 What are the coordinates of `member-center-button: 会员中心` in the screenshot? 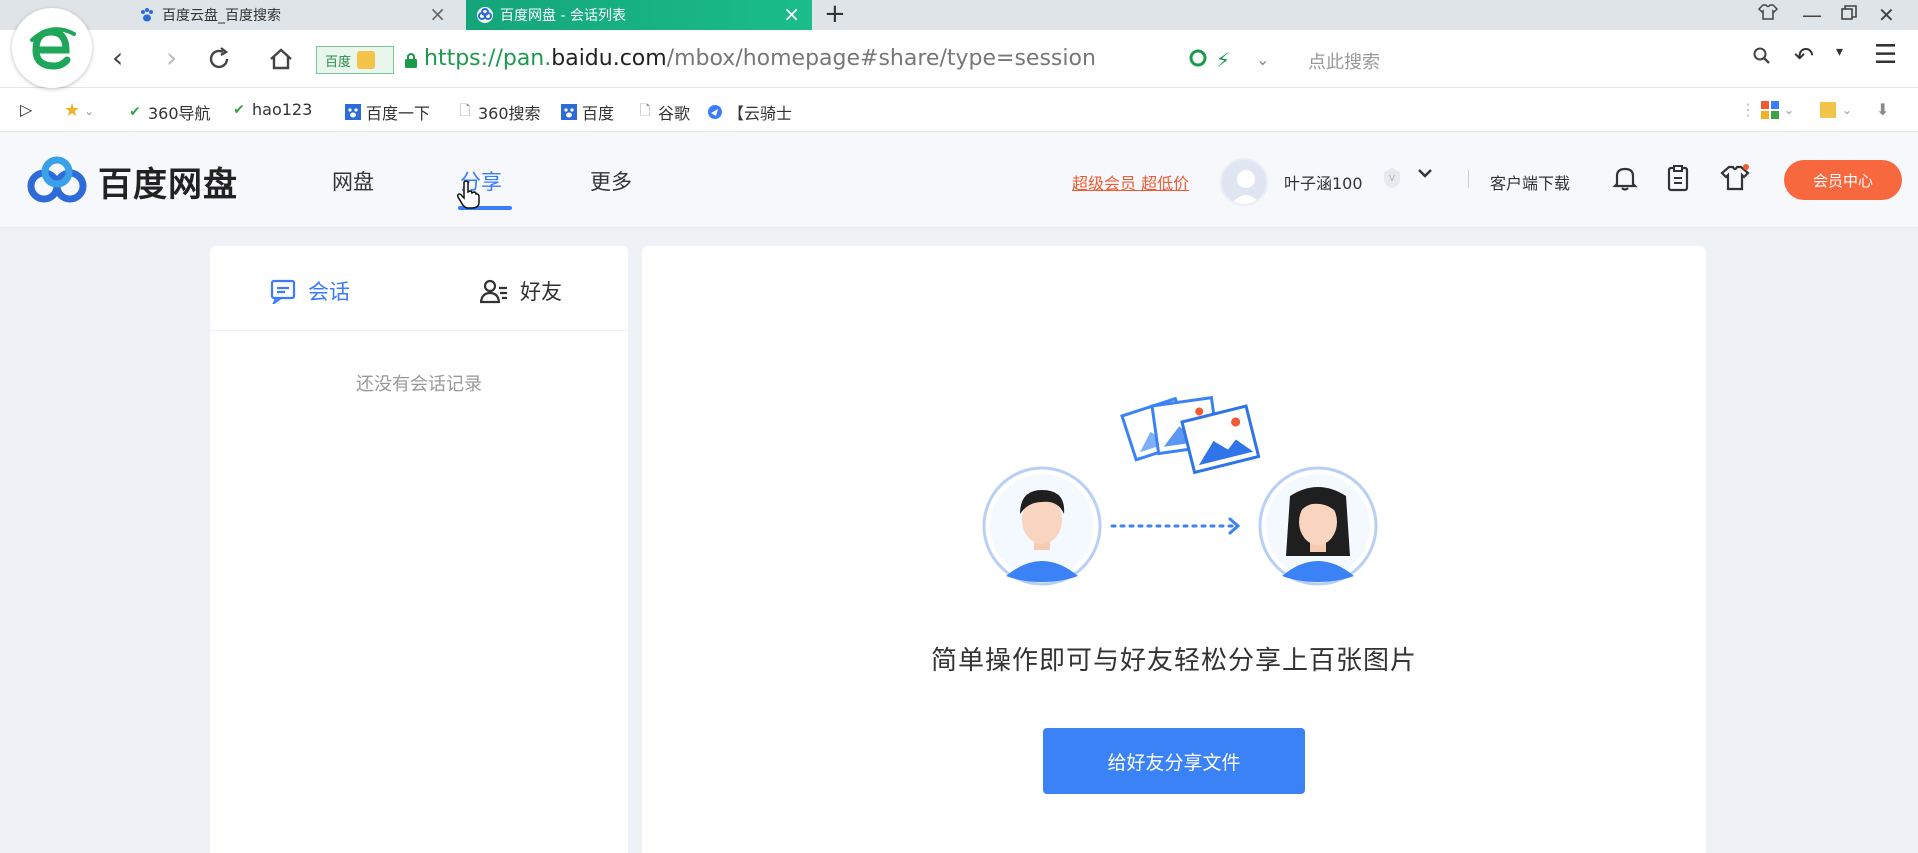 It's located at (1843, 180).